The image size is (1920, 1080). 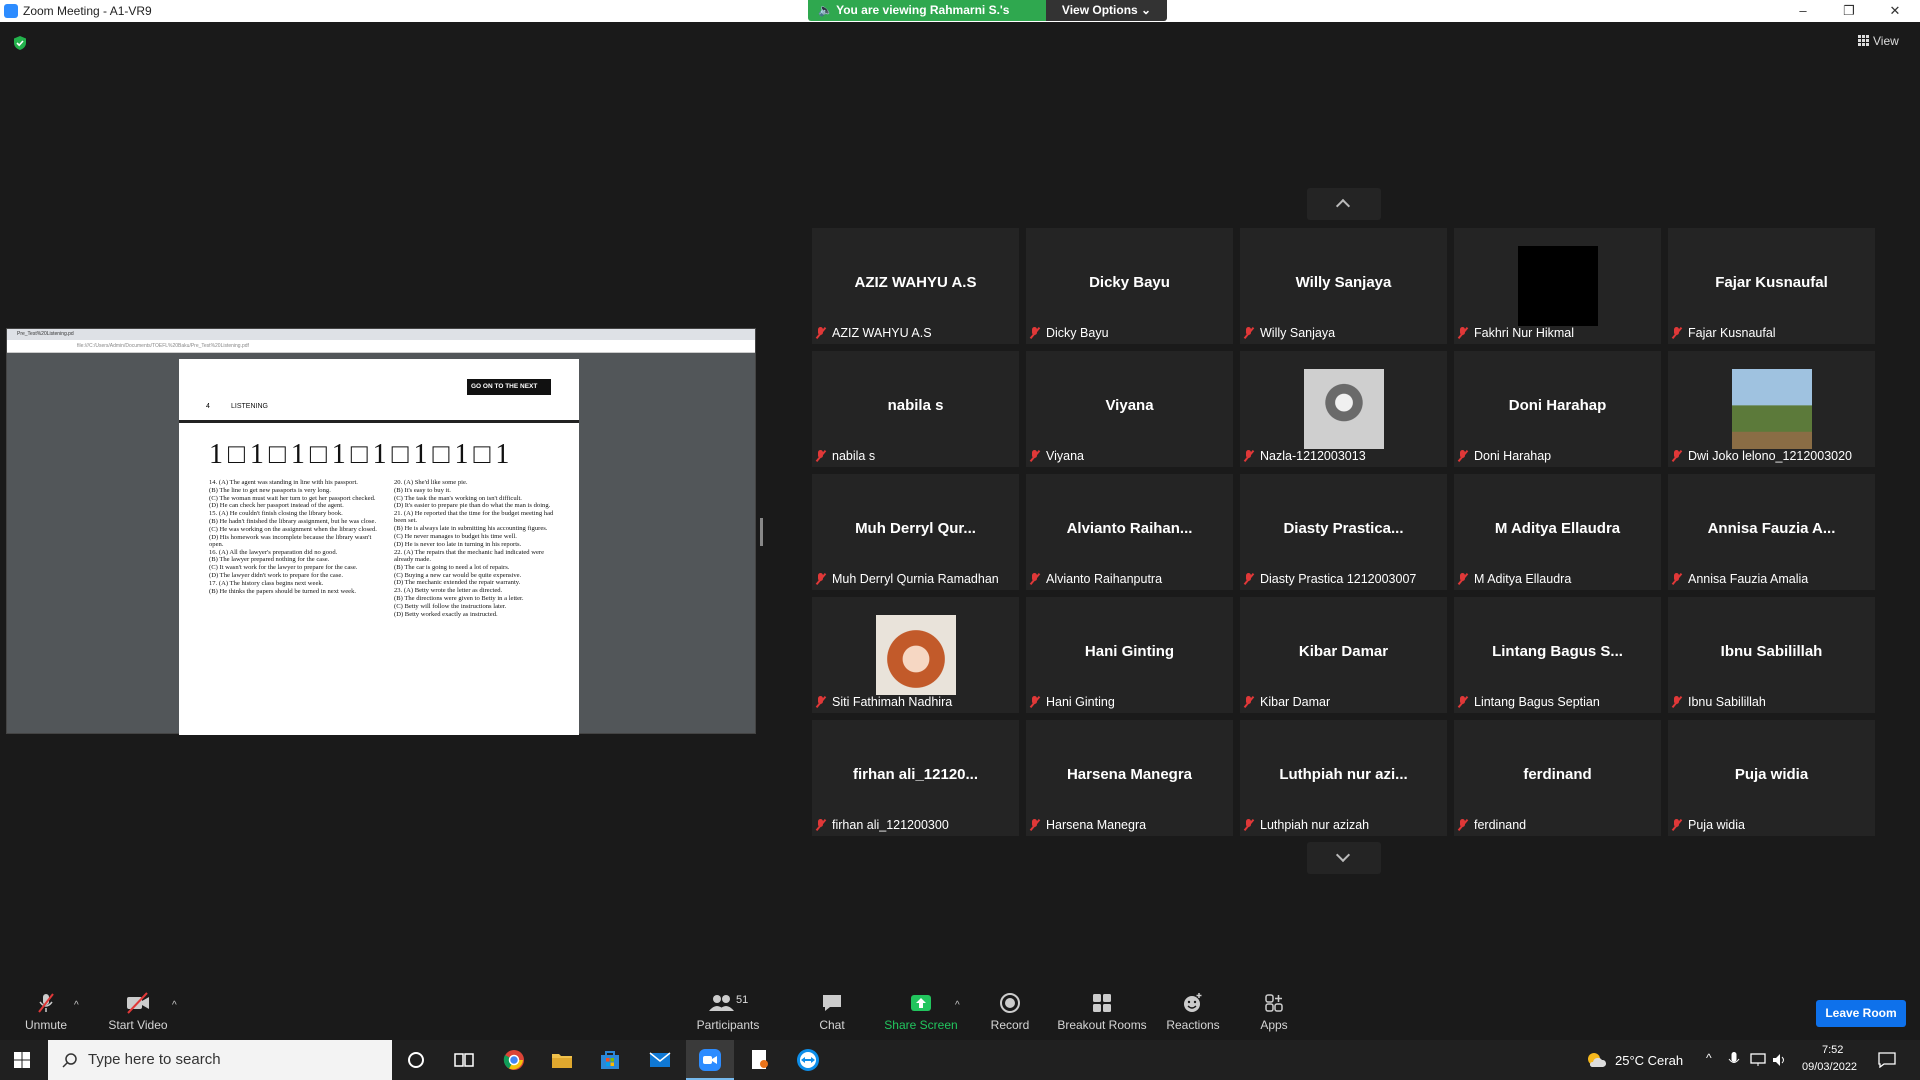 I want to click on video-options-caret: ^, so click(x=174, y=1005).